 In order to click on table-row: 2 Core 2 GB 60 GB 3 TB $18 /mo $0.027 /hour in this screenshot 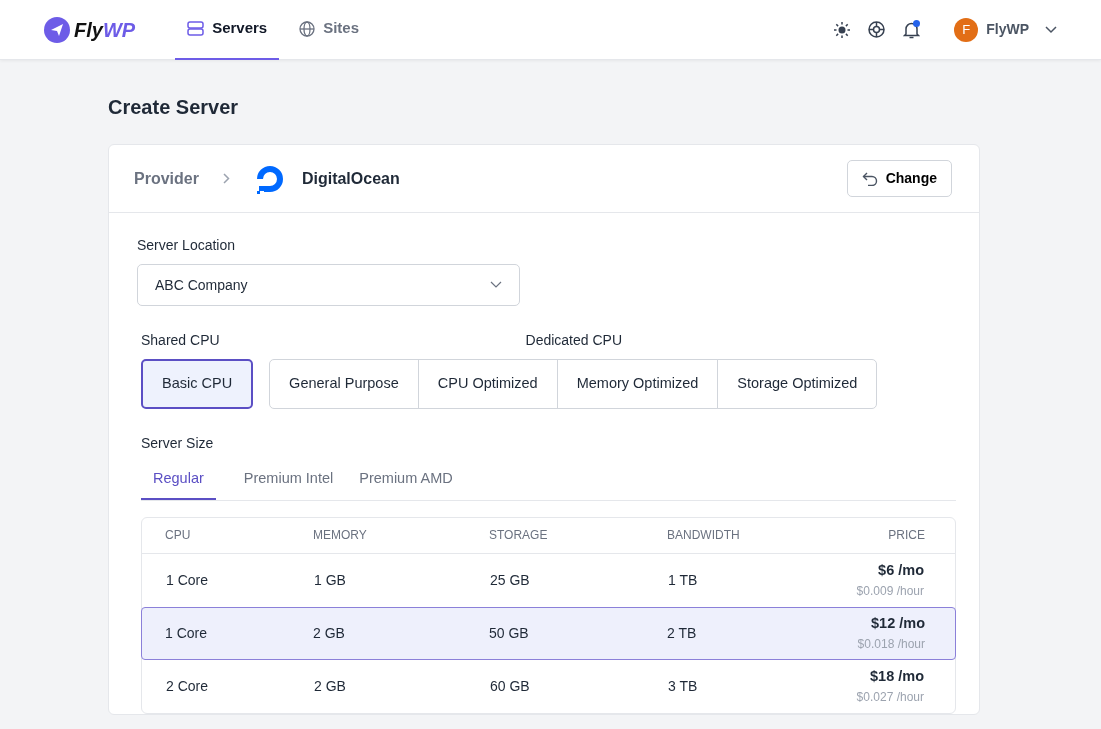, I will do `click(548, 686)`.